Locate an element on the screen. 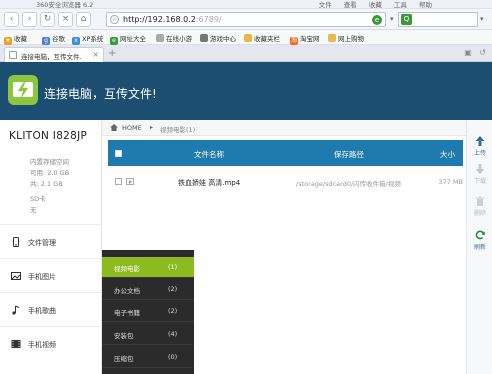 This screenshot has width=492, height=374. table-header: 文件名称 保存路径 大小 is located at coordinates (285, 153).